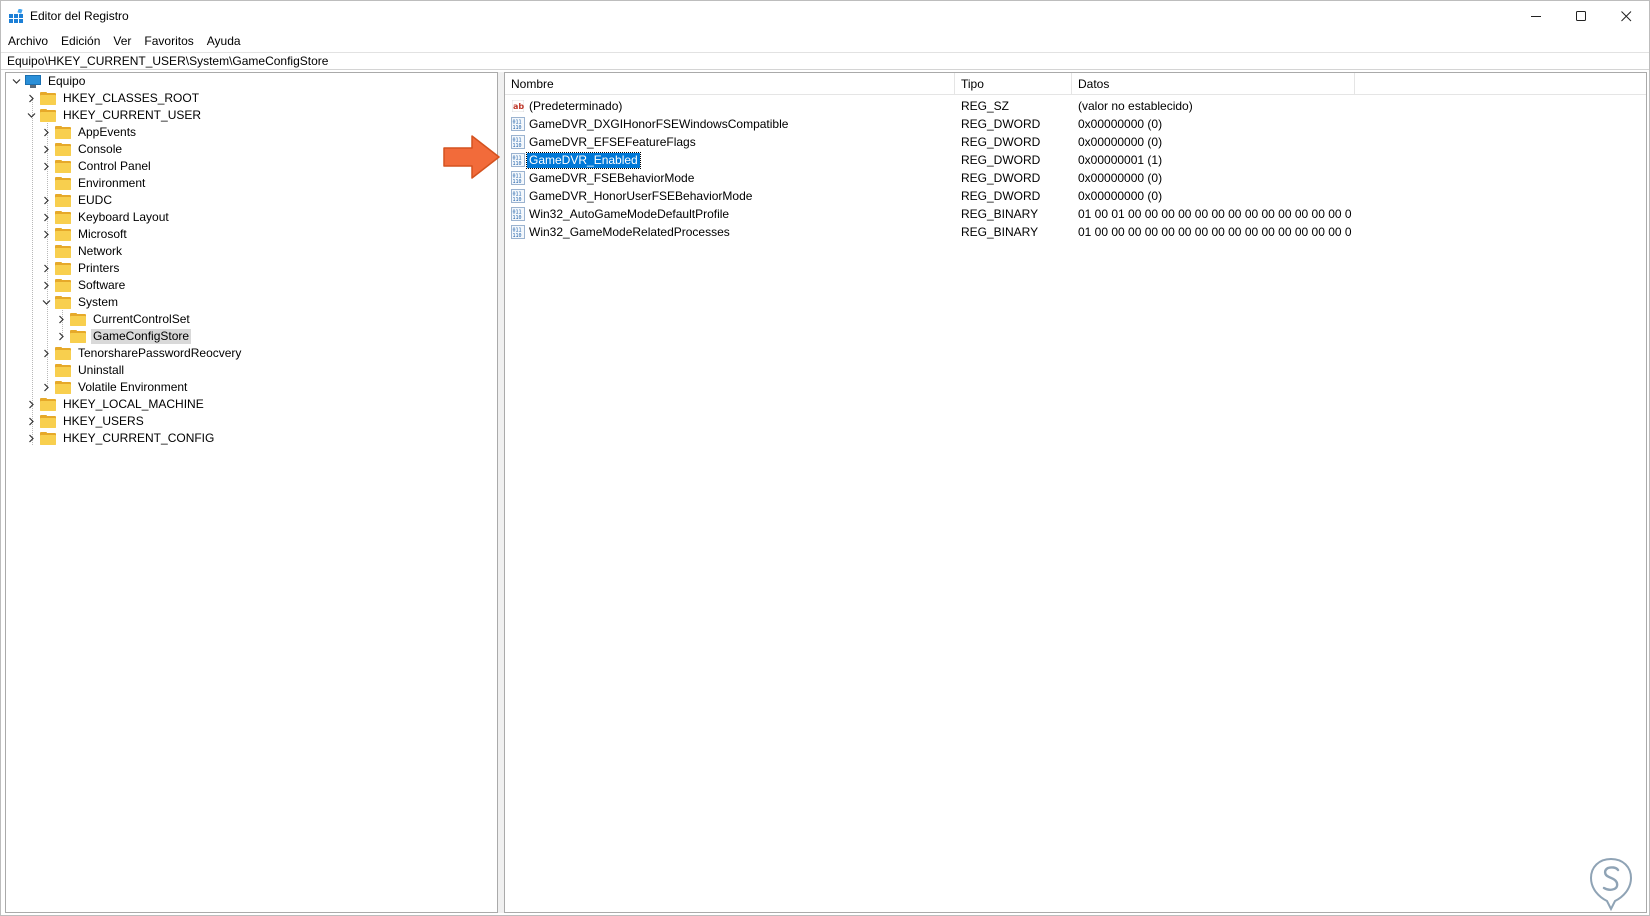 This screenshot has width=1650, height=916. What do you see at coordinates (1001, 124) in the screenshot?
I see `value-type: REG_DWORD` at bounding box center [1001, 124].